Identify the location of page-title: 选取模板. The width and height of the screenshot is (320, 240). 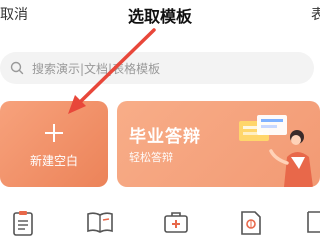
(159, 16).